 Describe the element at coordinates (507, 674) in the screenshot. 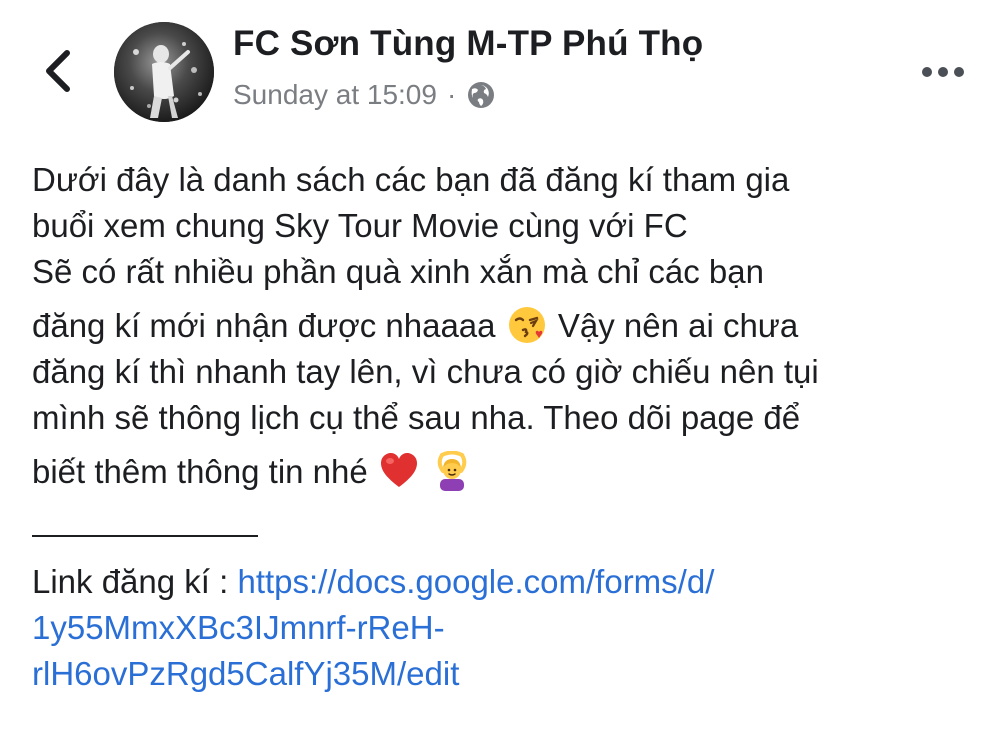

I see `registration-link-line: rlH6ovPzRgd5CalfYj35M/edit` at that location.